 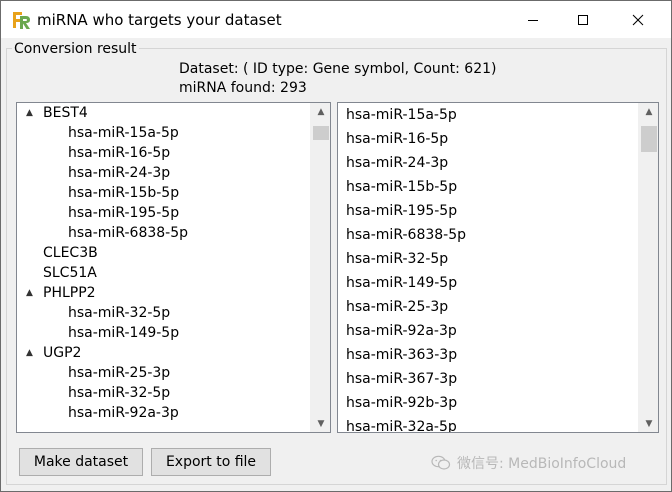 What do you see at coordinates (159, 20) in the screenshot?
I see `window-title: miRNA who targets your dataset` at bounding box center [159, 20].